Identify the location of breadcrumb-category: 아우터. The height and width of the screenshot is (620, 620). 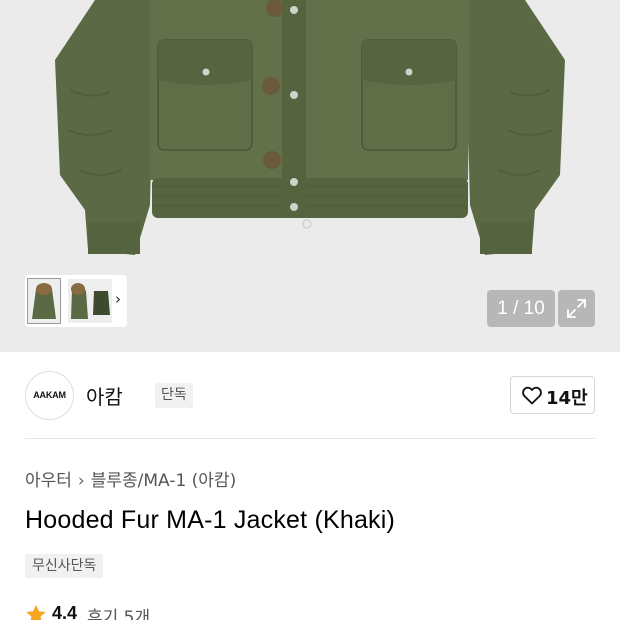
(48, 481).